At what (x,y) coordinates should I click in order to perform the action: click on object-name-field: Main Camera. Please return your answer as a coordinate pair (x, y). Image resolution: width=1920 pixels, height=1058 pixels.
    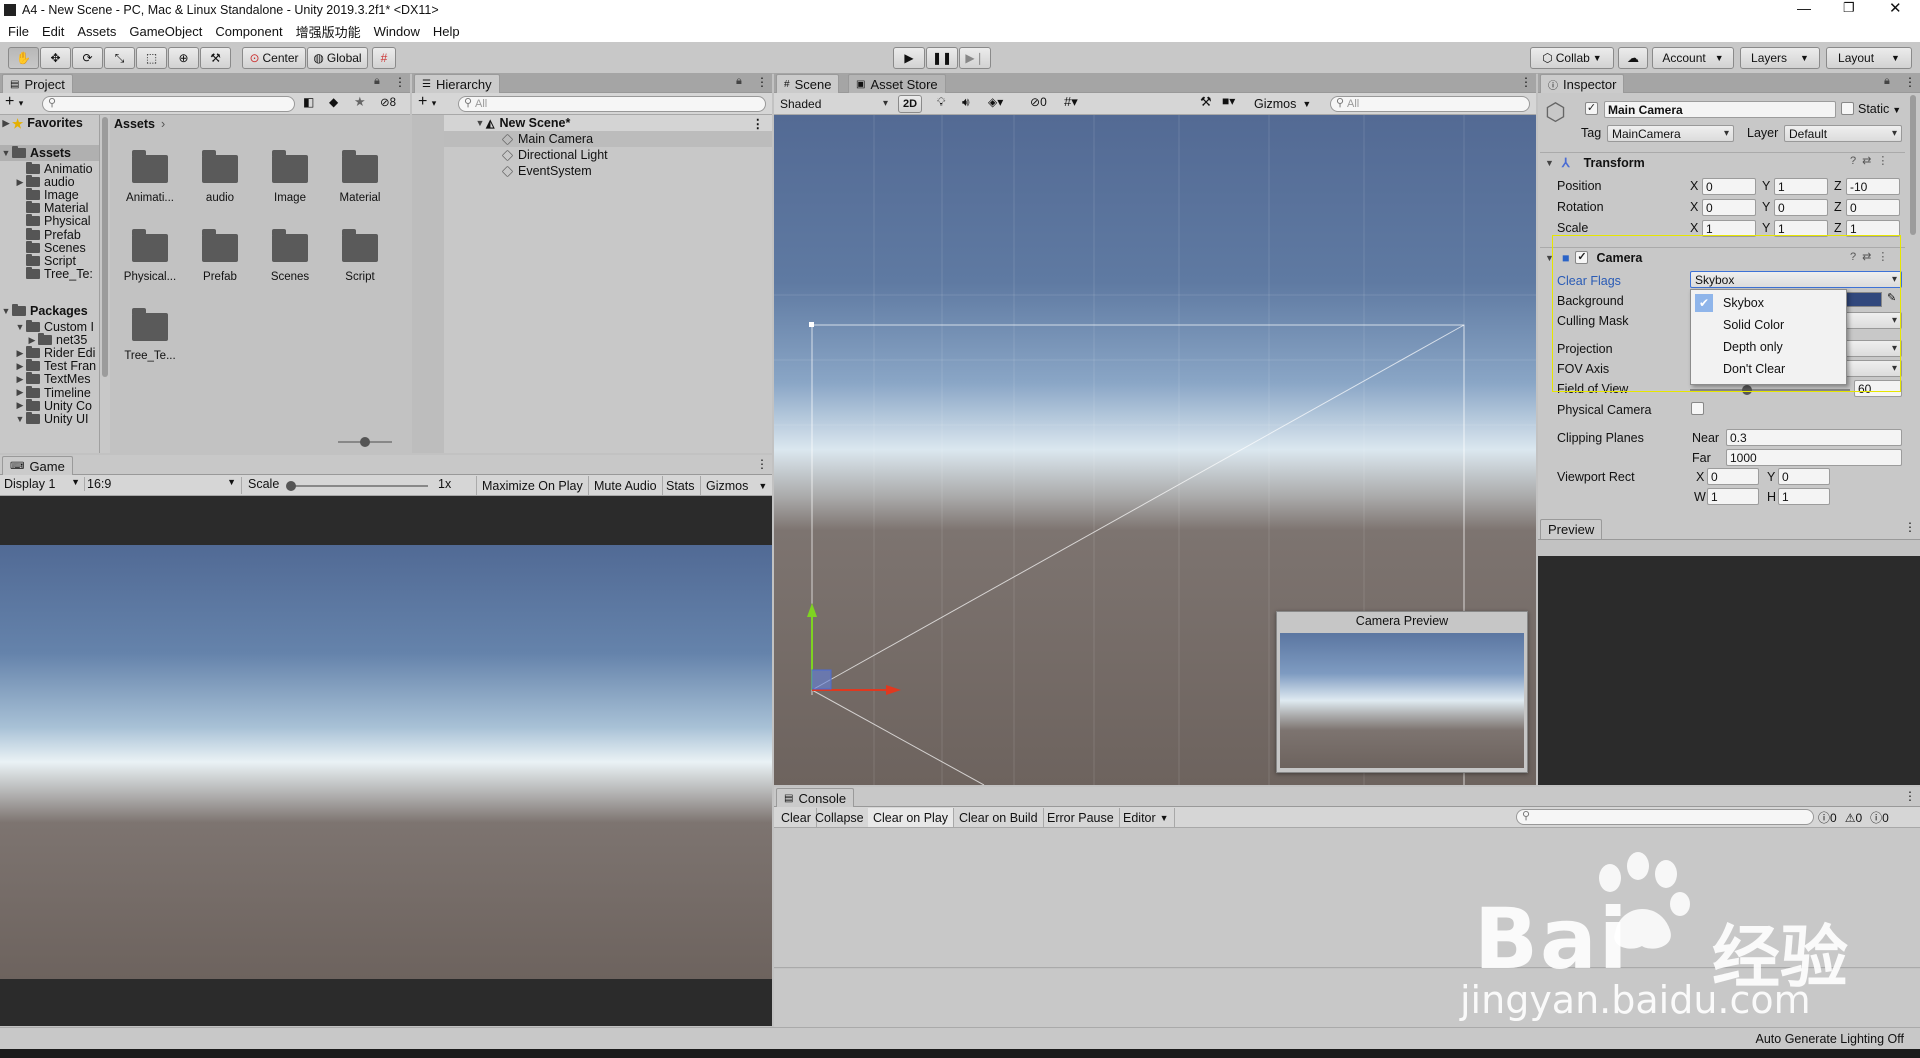
    Looking at the image, I should click on (1720, 109).